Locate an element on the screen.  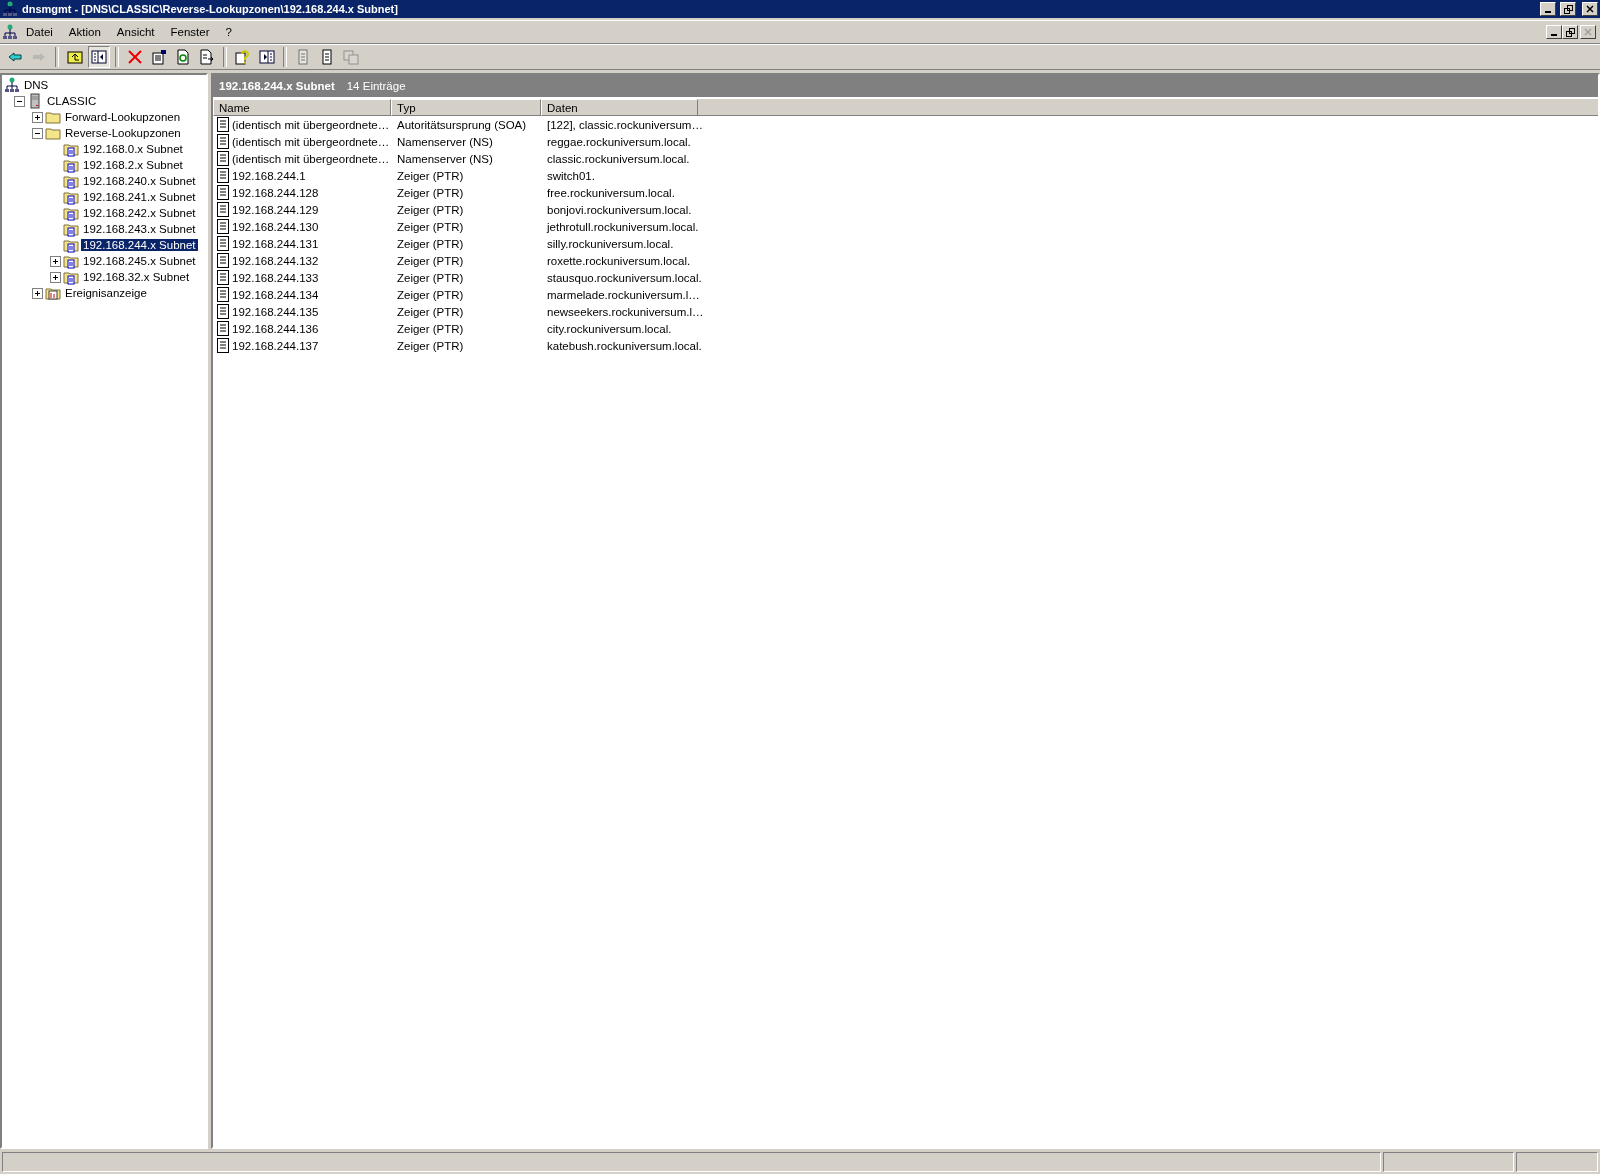
restore-icon is located at coordinates (1568, 9).